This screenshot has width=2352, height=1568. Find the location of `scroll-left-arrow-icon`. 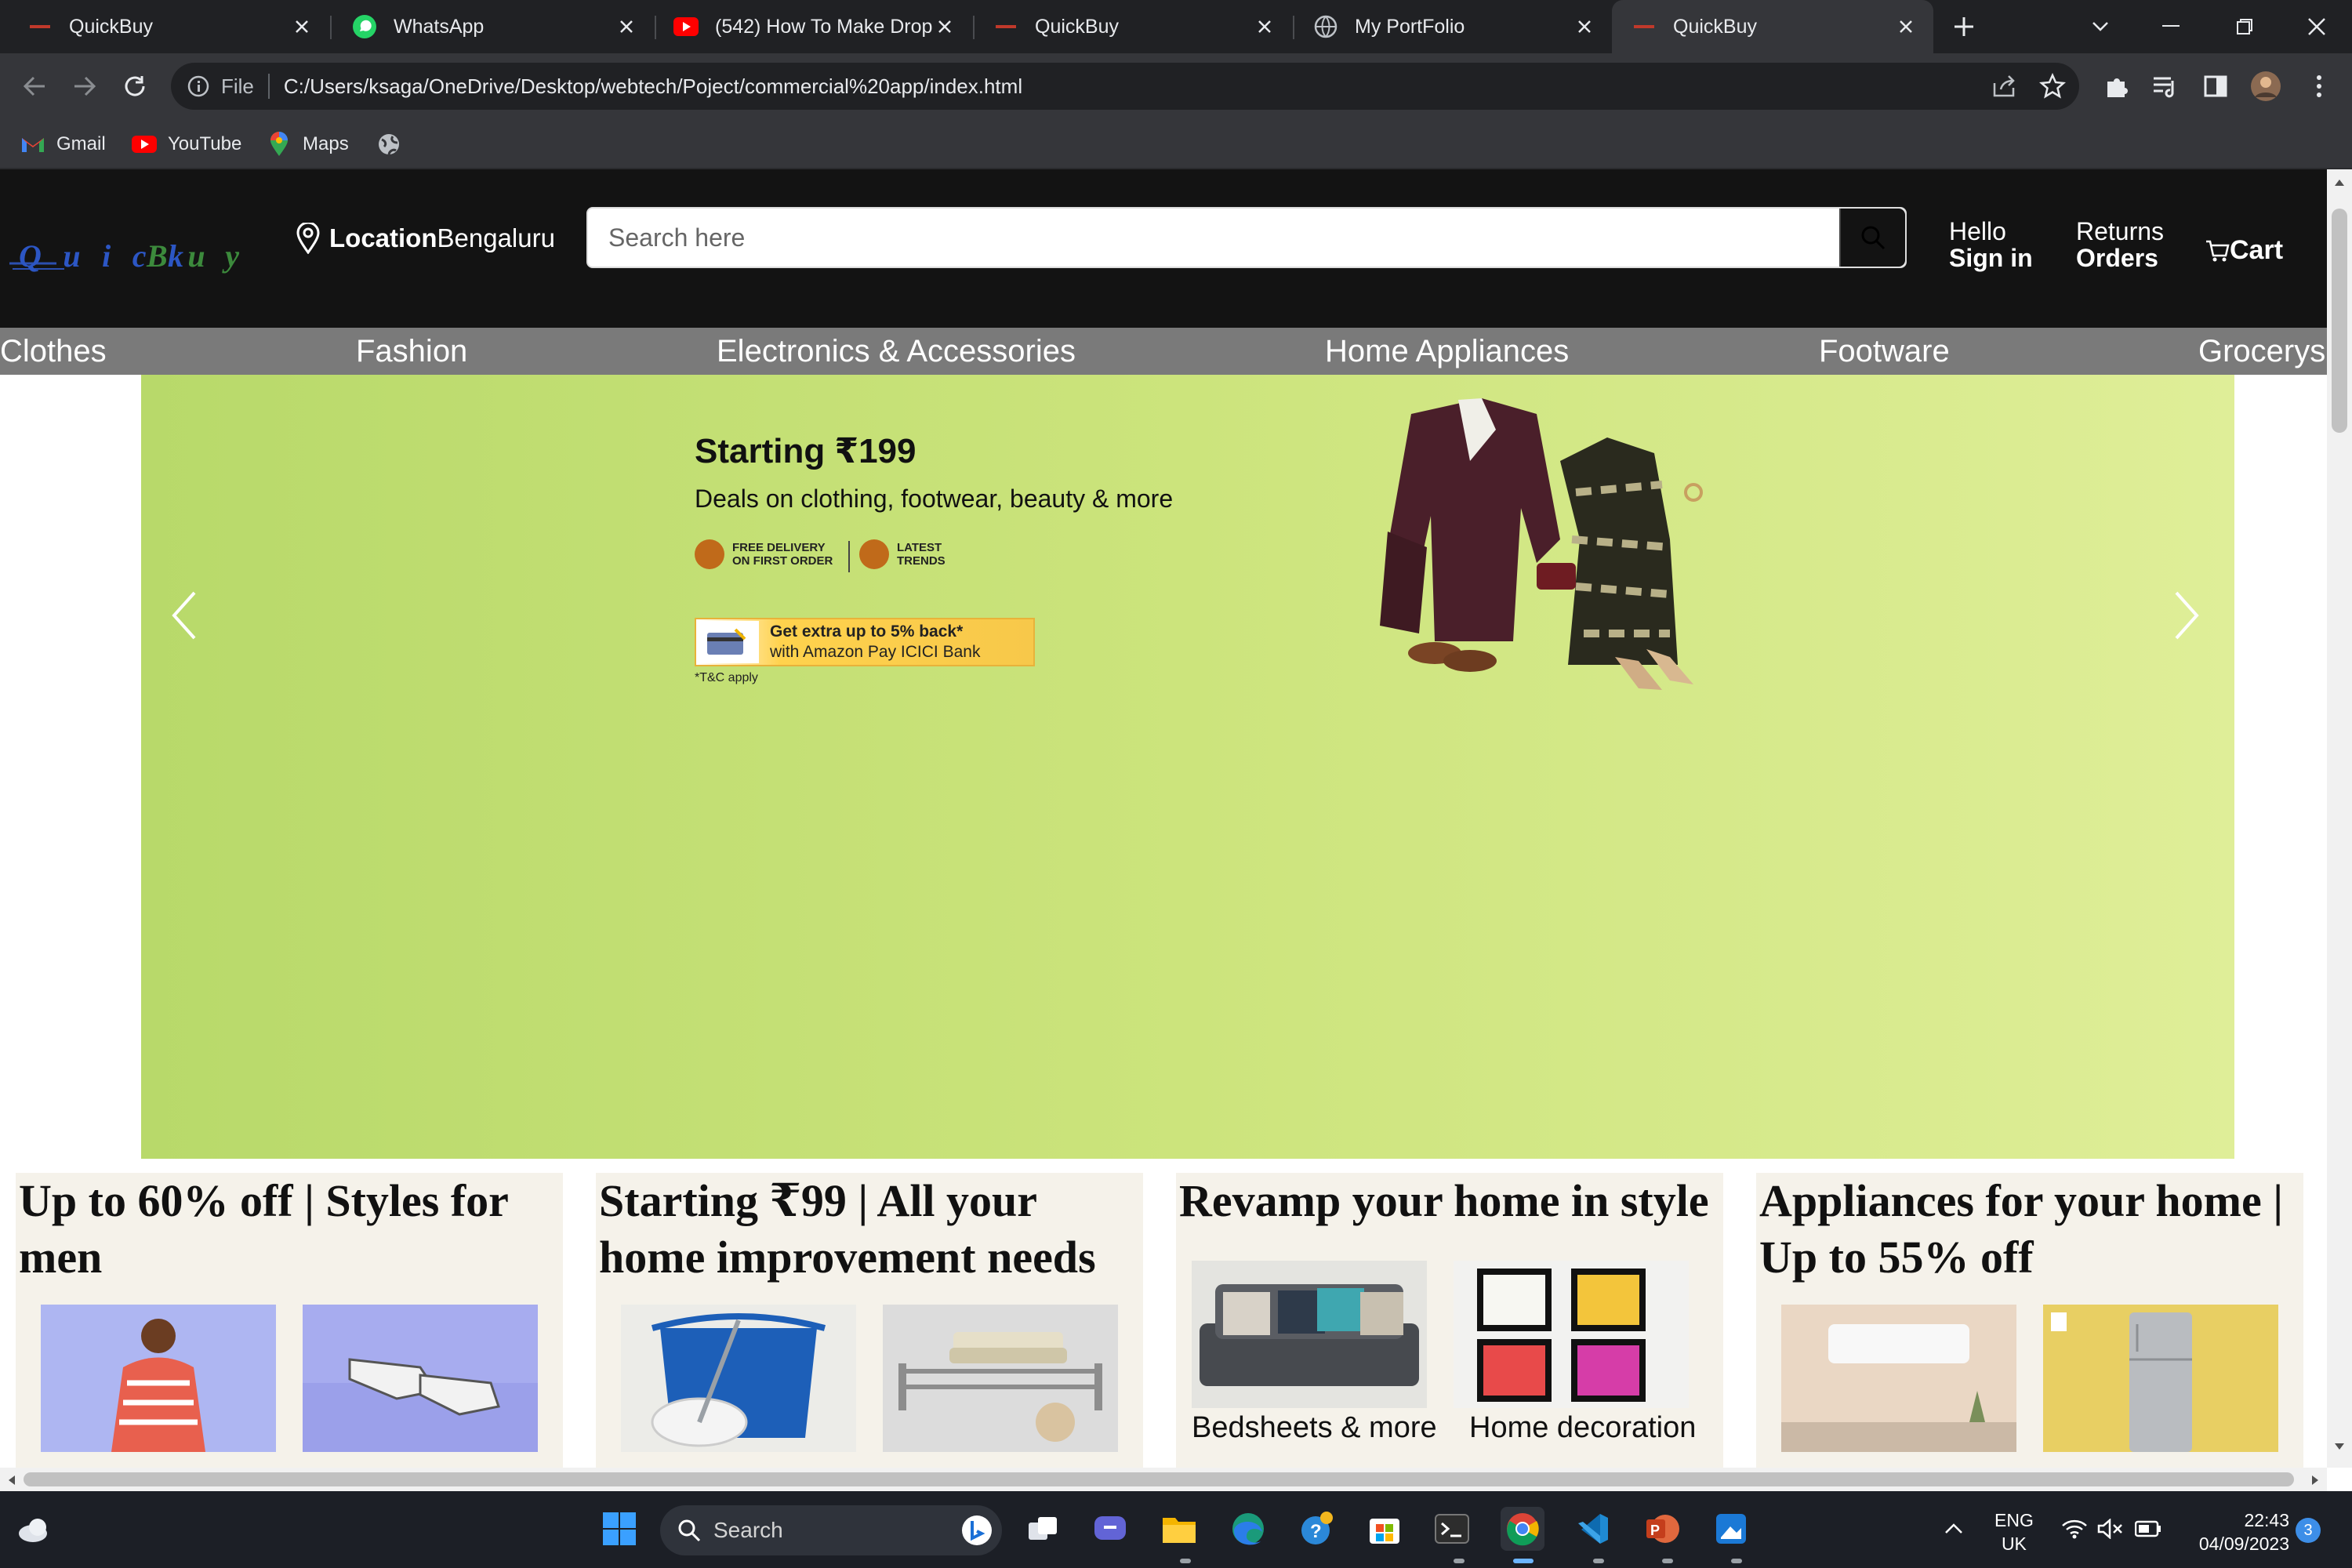

scroll-left-arrow-icon is located at coordinates (12, 1480).